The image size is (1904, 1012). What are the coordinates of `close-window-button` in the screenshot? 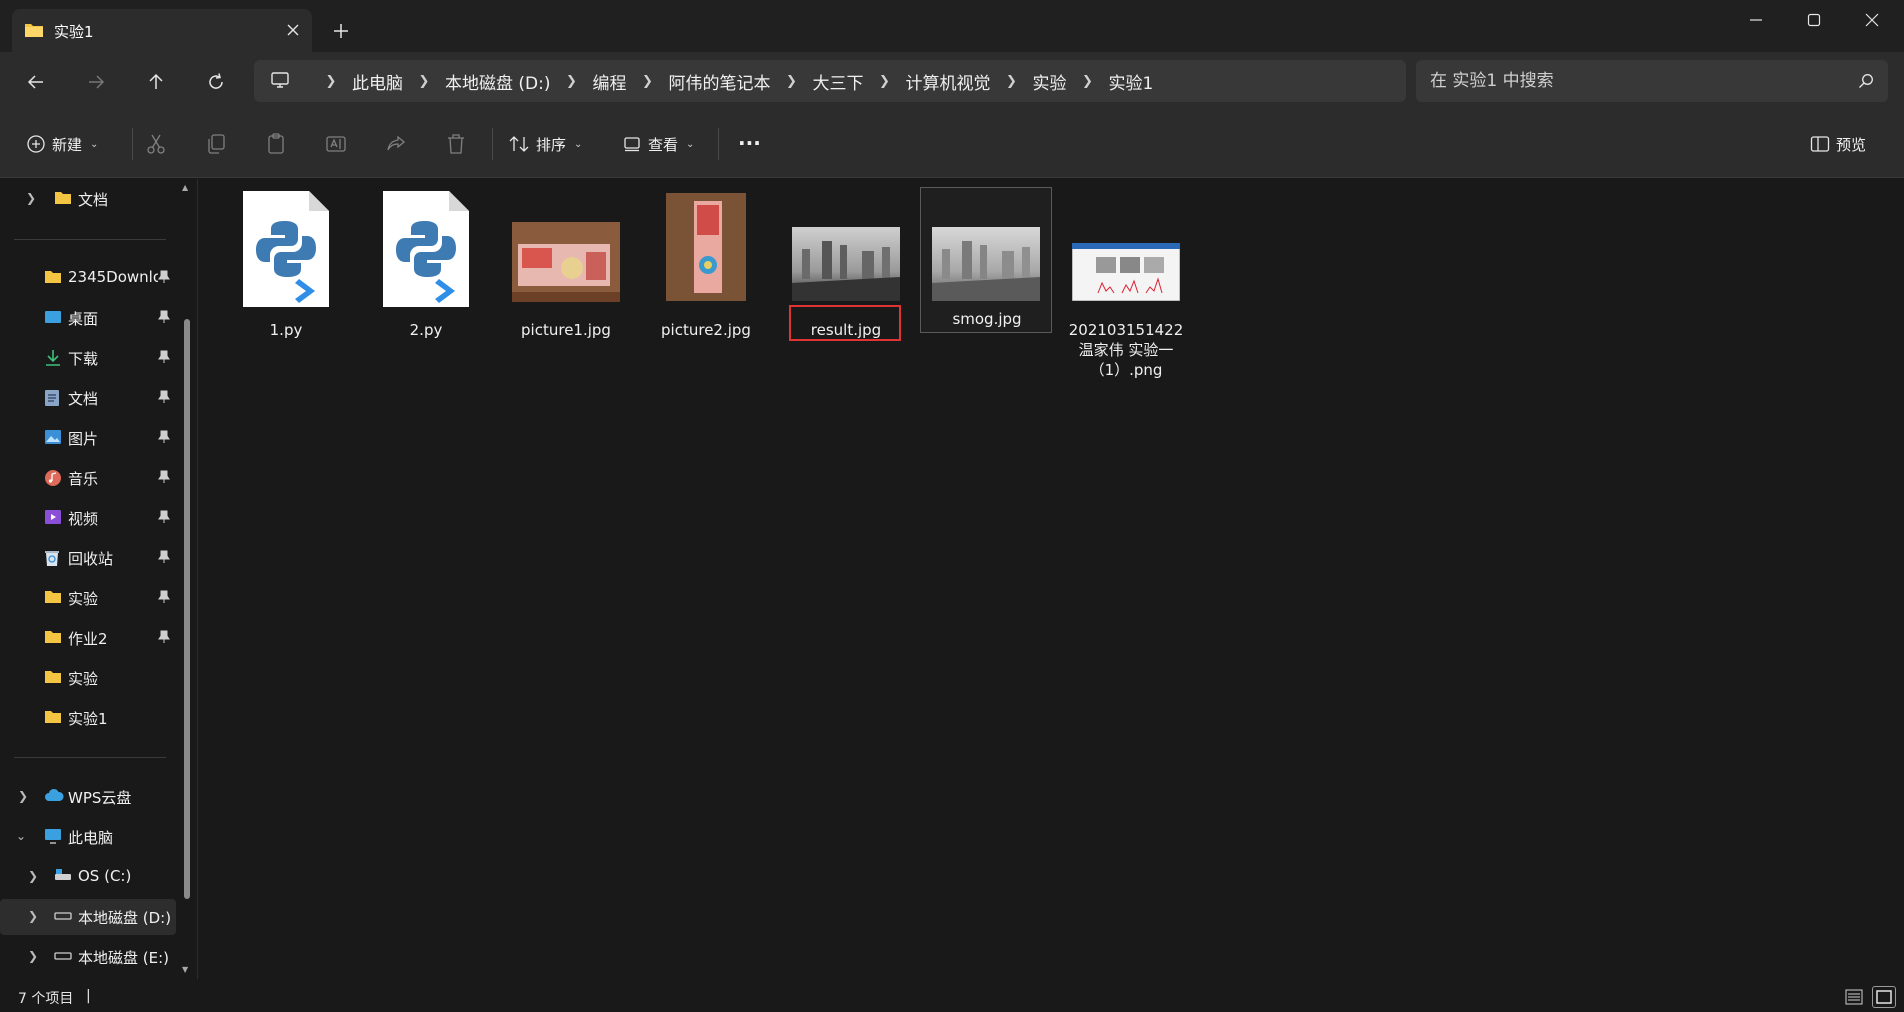 It's located at (1872, 20).